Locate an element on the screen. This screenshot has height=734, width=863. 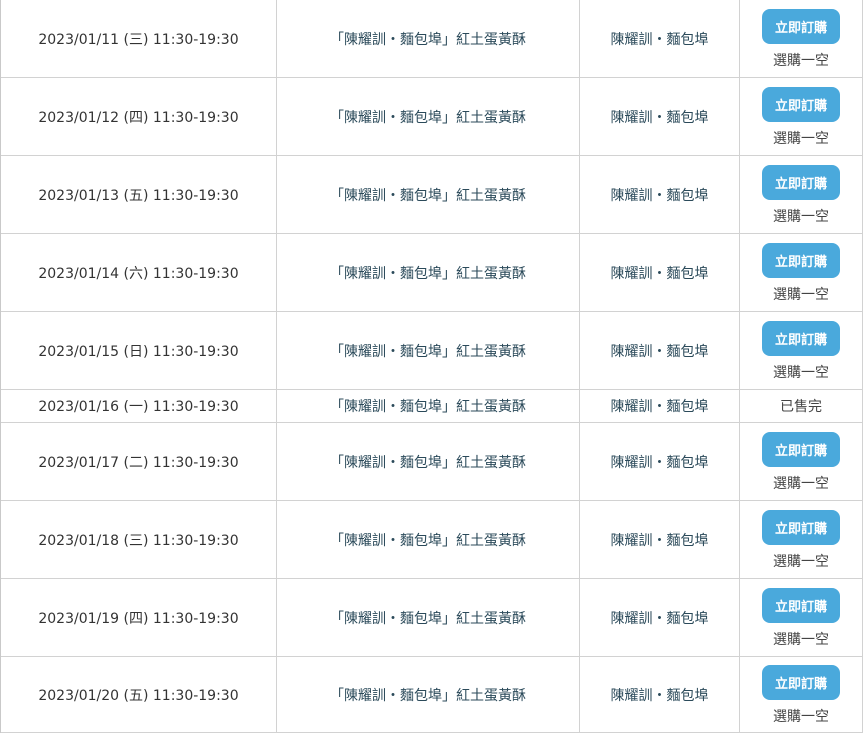
date-cell: 2023/01/14 (六) 11:30-19:30 is located at coordinates (139, 272).